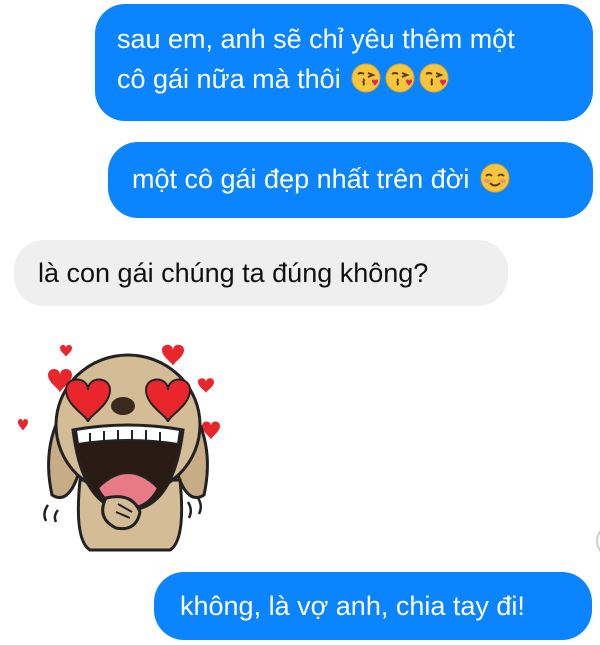 The height and width of the screenshot is (645, 600). What do you see at coordinates (301, 179) in the screenshot?
I see `message-text-line: một cô gái đẹp nhất trên đời` at bounding box center [301, 179].